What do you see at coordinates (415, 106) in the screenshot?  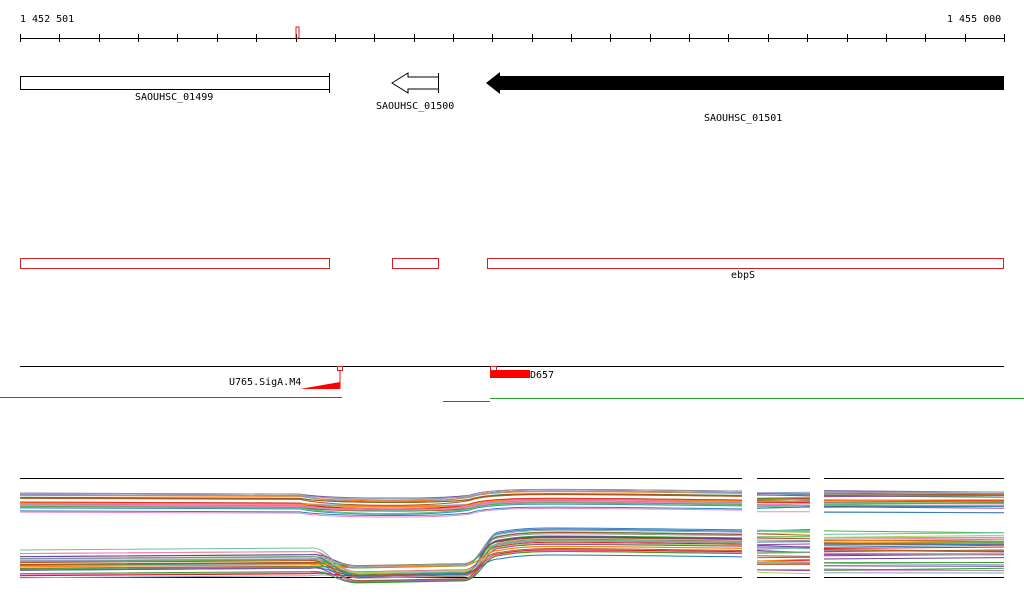 I see `gene-label-sapuhsc-01500: SAOUHSC_01500` at bounding box center [415, 106].